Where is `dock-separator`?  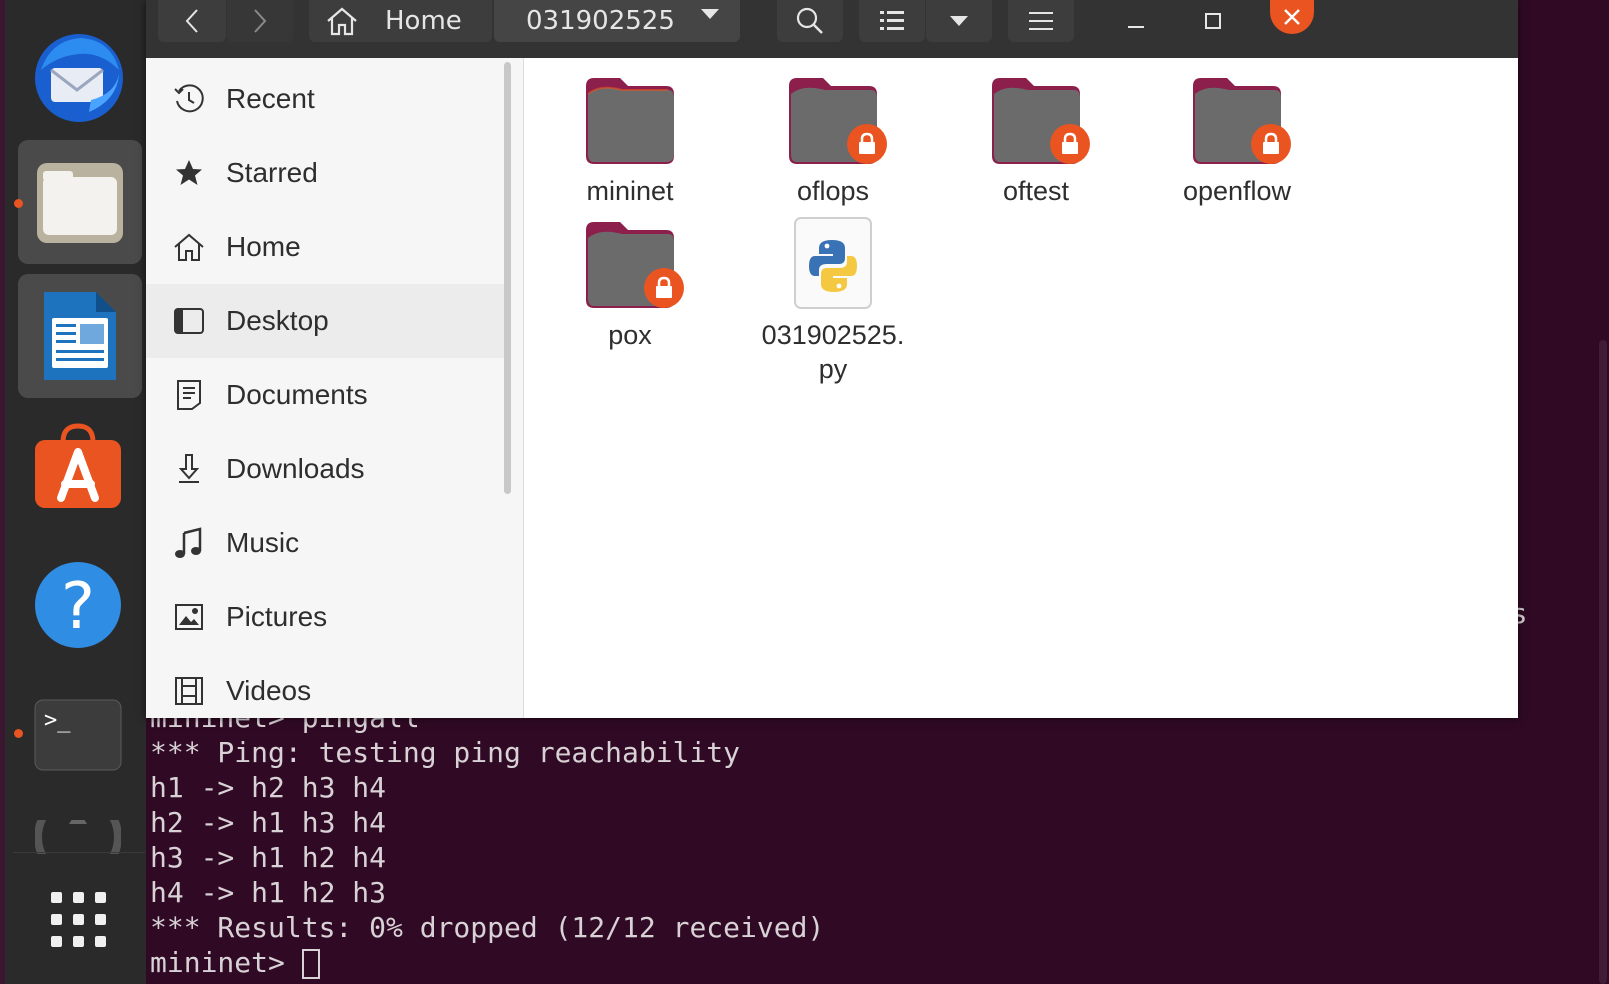
dock-separator is located at coordinates (79, 852).